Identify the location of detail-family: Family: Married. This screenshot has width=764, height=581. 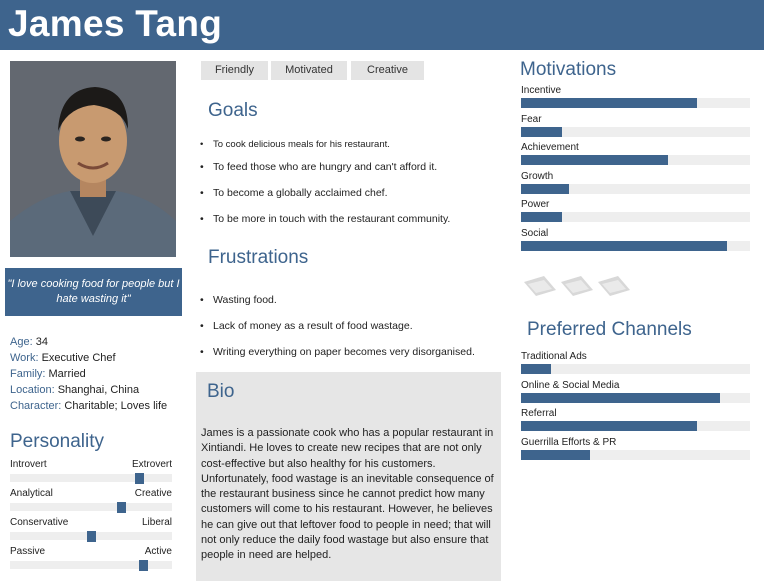
(48, 374).